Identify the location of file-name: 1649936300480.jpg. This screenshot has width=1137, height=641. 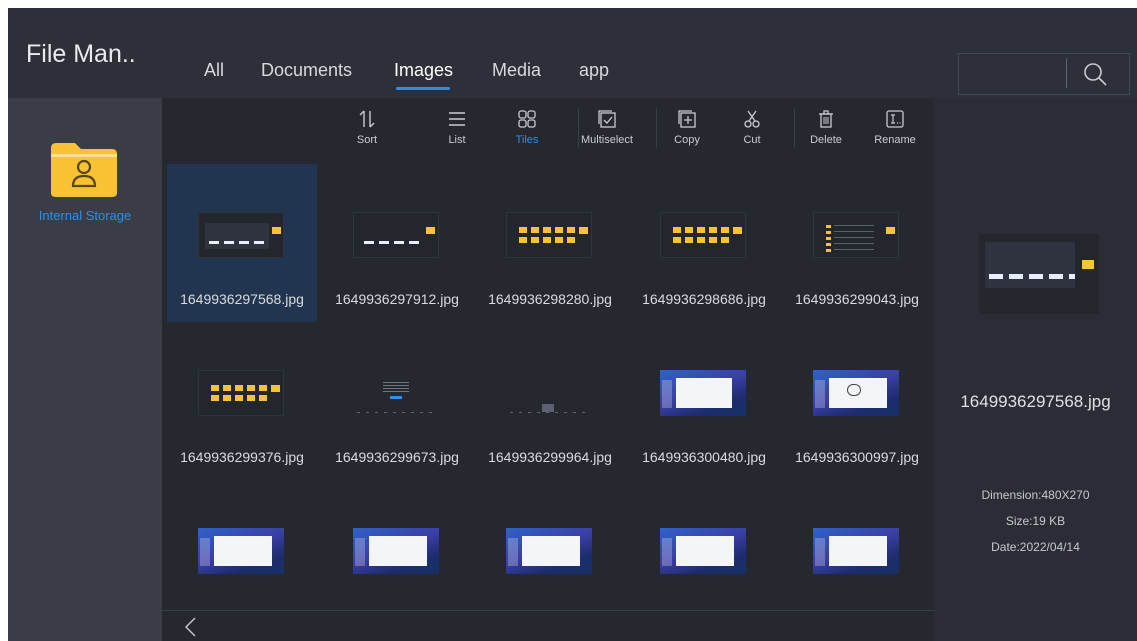
(704, 457).